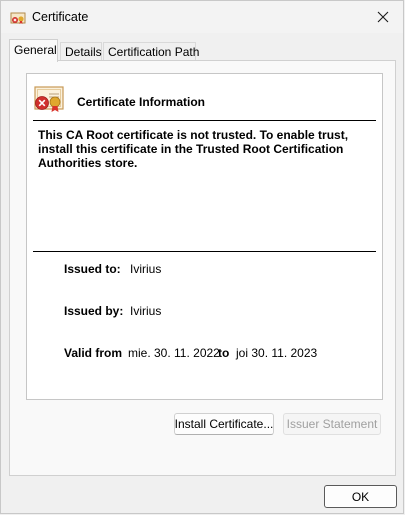  I want to click on close-button, so click(383, 17).